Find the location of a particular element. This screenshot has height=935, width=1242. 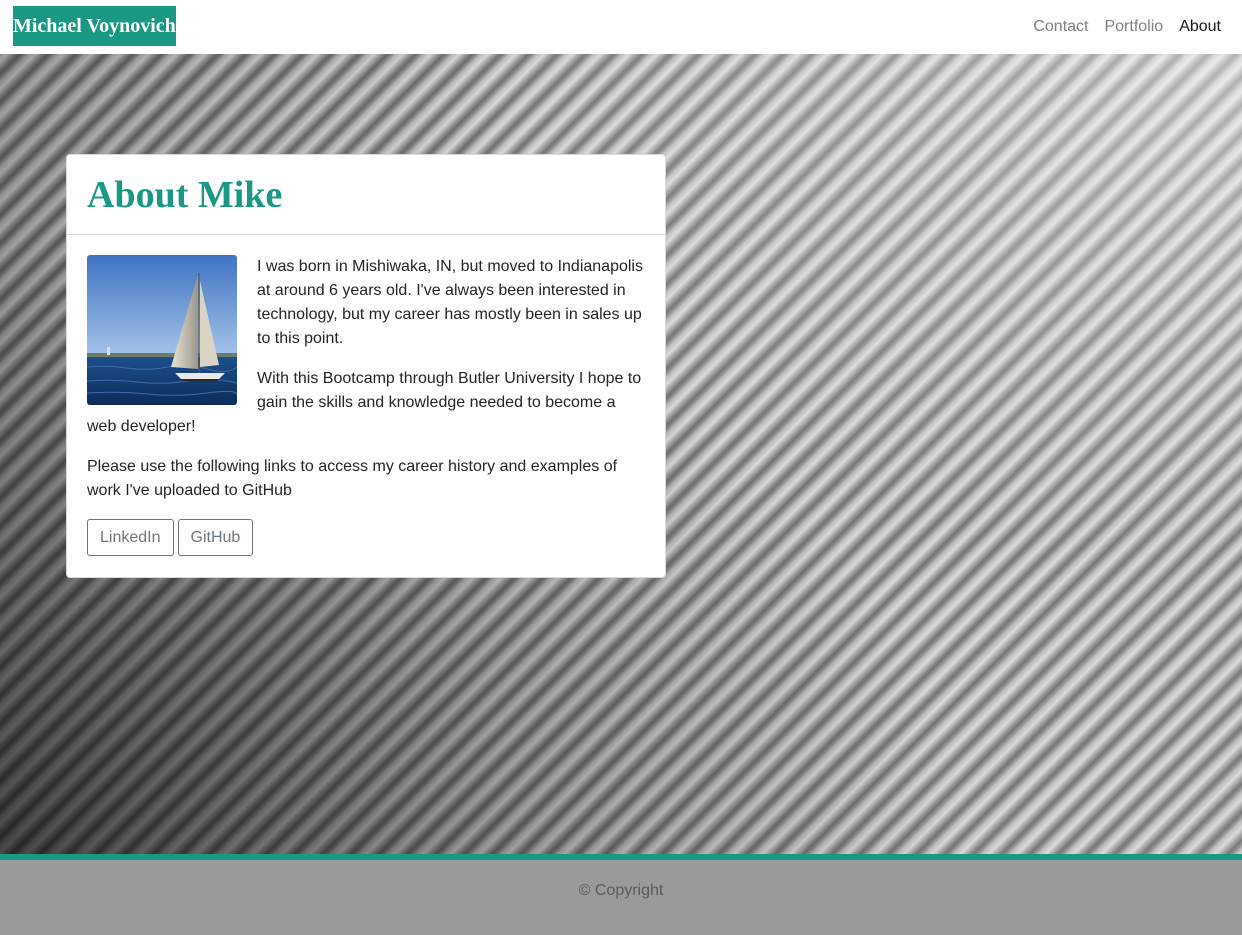

nav-links: Contact Portfolio About is located at coordinates (1127, 27).